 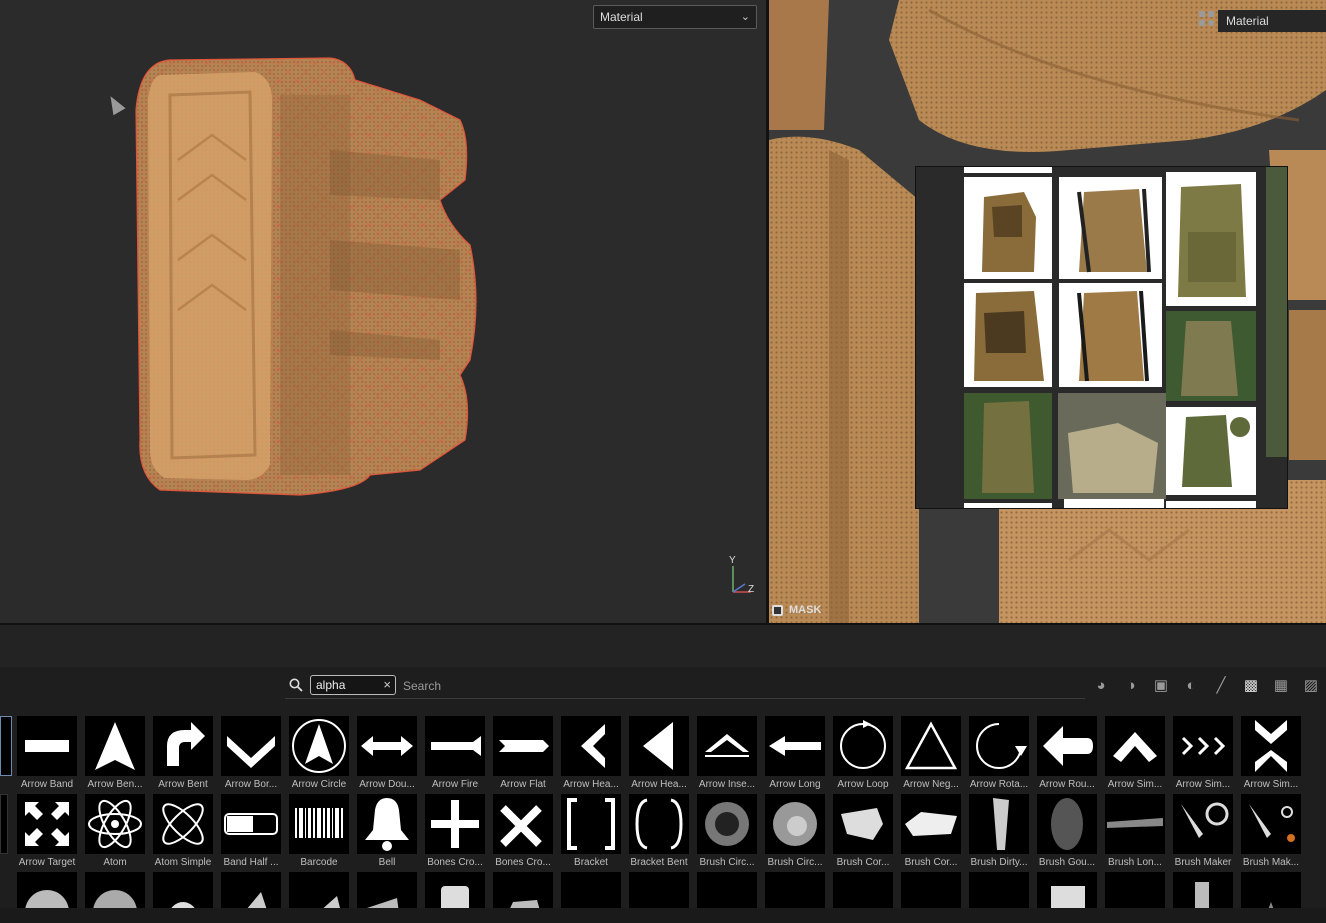 I want to click on alpha-tile: Bell, so click(x=387, y=831).